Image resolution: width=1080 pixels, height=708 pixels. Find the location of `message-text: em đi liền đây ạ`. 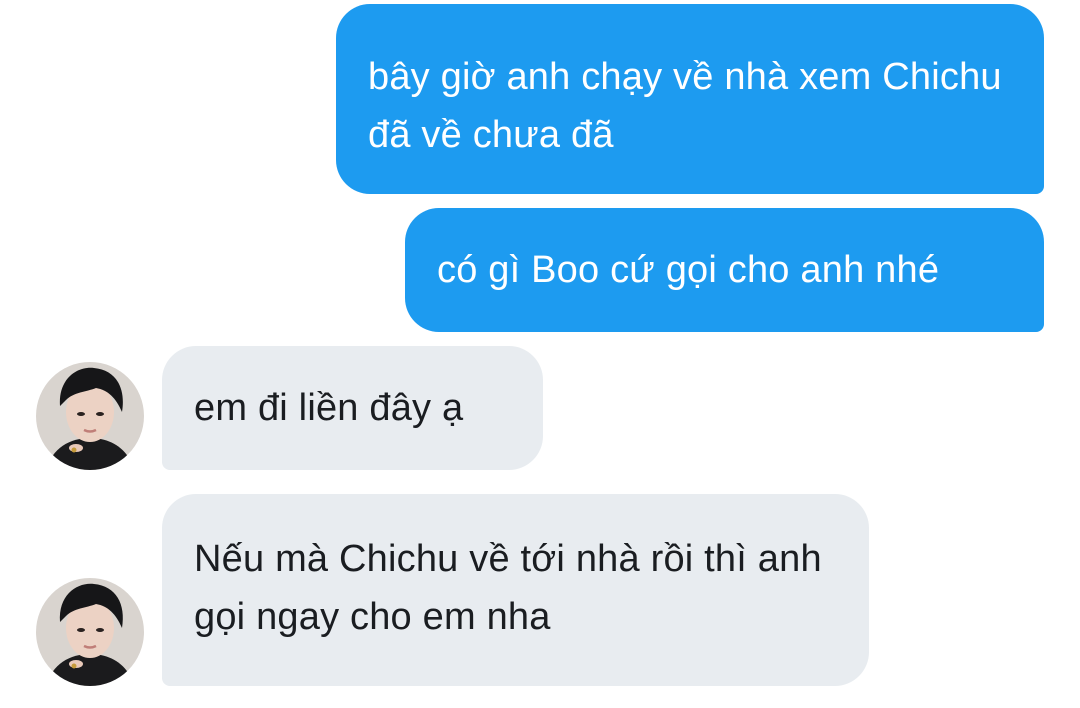

message-text: em đi liền đây ạ is located at coordinates (329, 408).